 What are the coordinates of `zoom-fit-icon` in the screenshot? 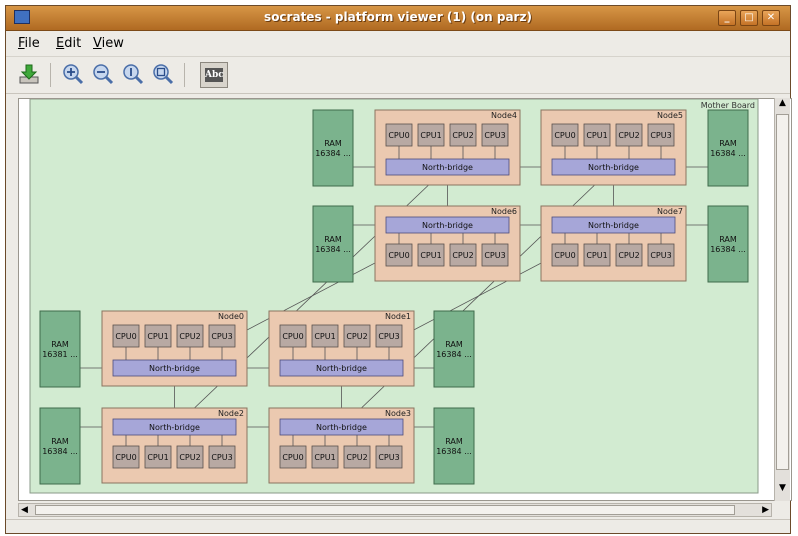 It's located at (163, 74).